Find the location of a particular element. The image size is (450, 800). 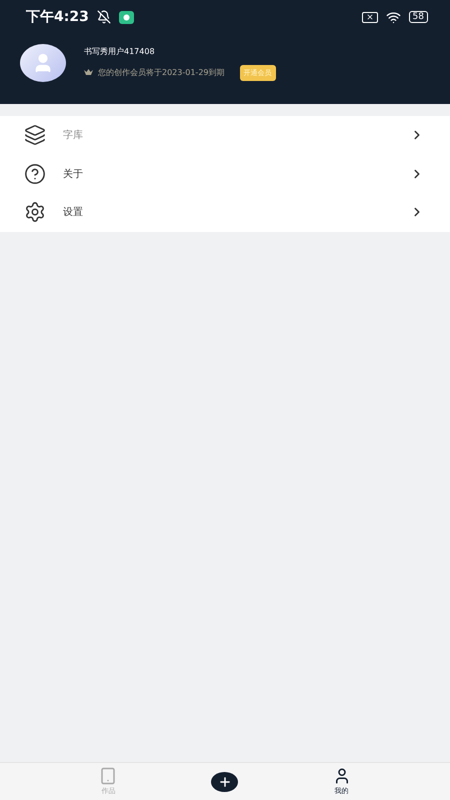

battery-level: 58 is located at coordinates (418, 17).